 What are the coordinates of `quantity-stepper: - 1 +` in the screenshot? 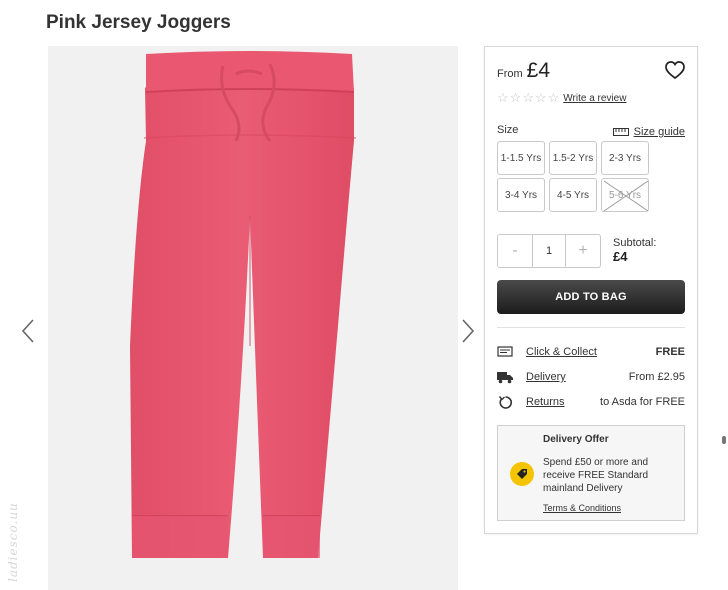 It's located at (549, 251).